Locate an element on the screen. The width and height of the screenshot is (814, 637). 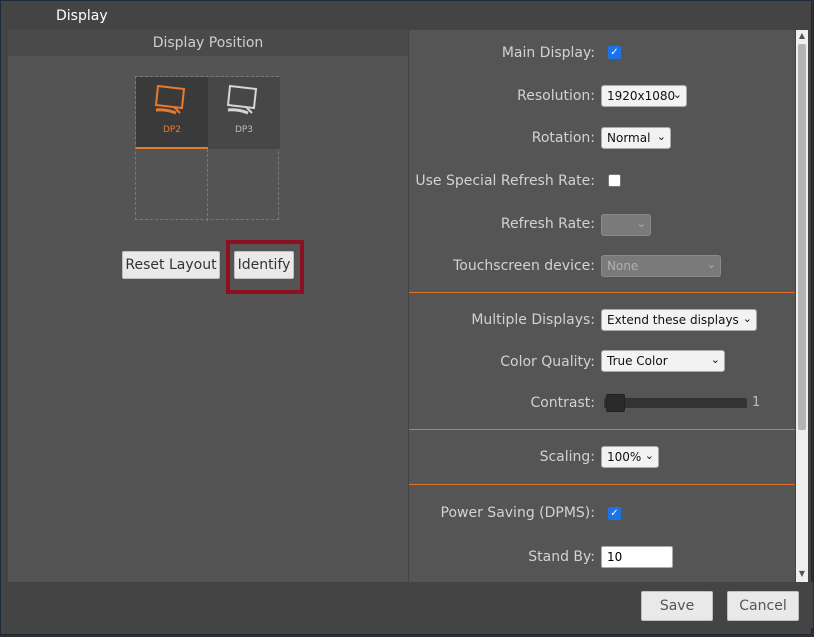
monitor-dp2: DP2 is located at coordinates (172, 113).